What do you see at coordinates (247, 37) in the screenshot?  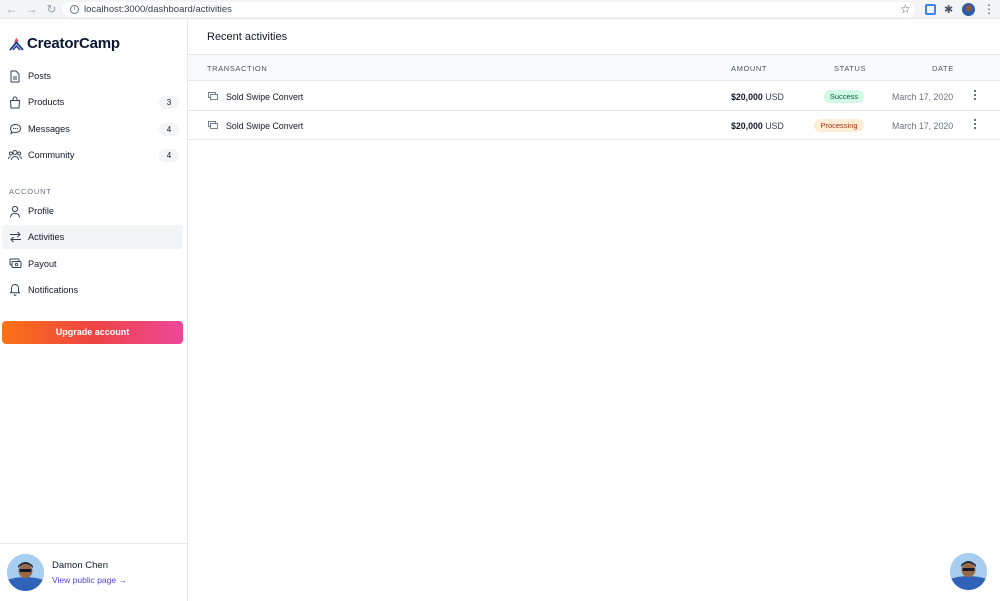 I see `page-title: Recent activities` at bounding box center [247, 37].